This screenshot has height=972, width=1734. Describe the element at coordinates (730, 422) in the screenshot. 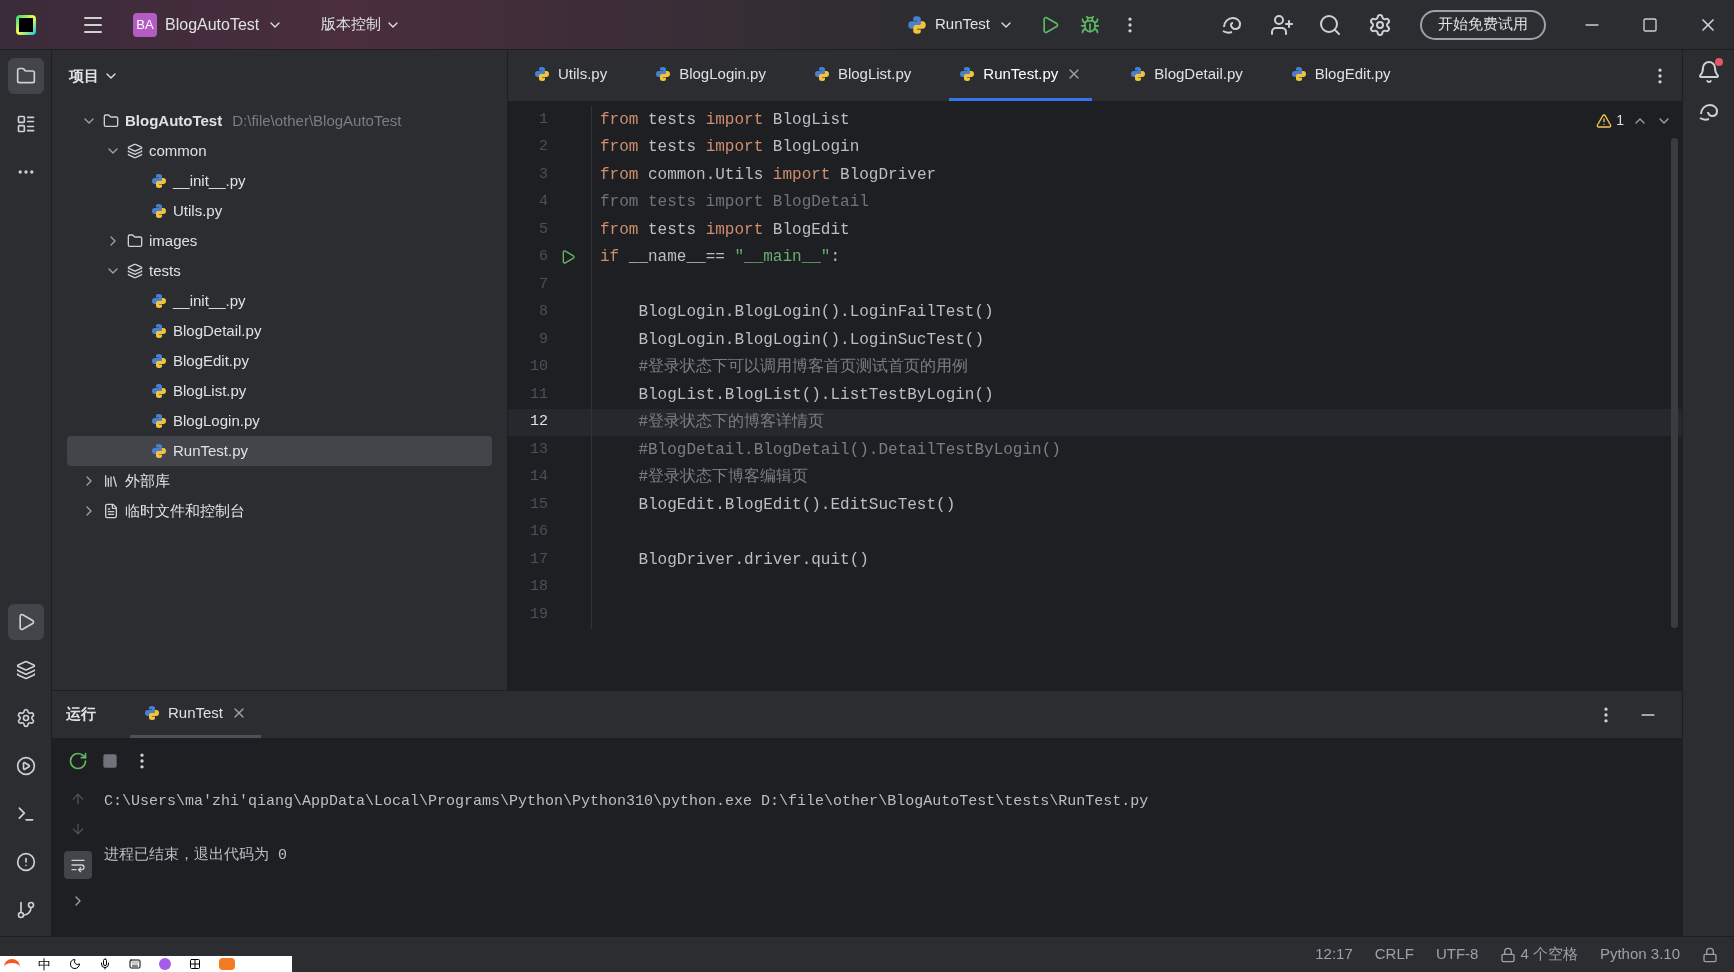

I see `code-line: #登录状态下的博客详情页` at that location.